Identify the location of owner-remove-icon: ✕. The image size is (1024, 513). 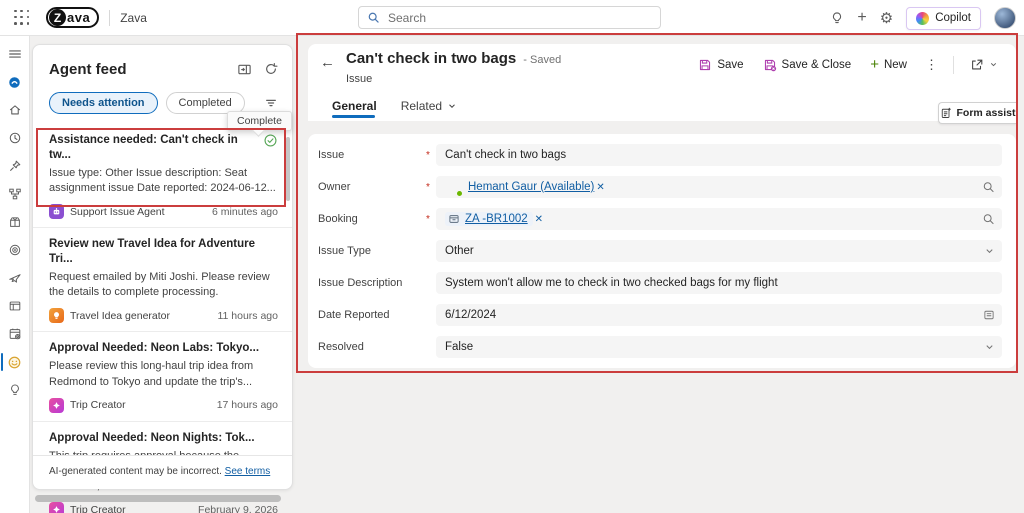
(600, 187).